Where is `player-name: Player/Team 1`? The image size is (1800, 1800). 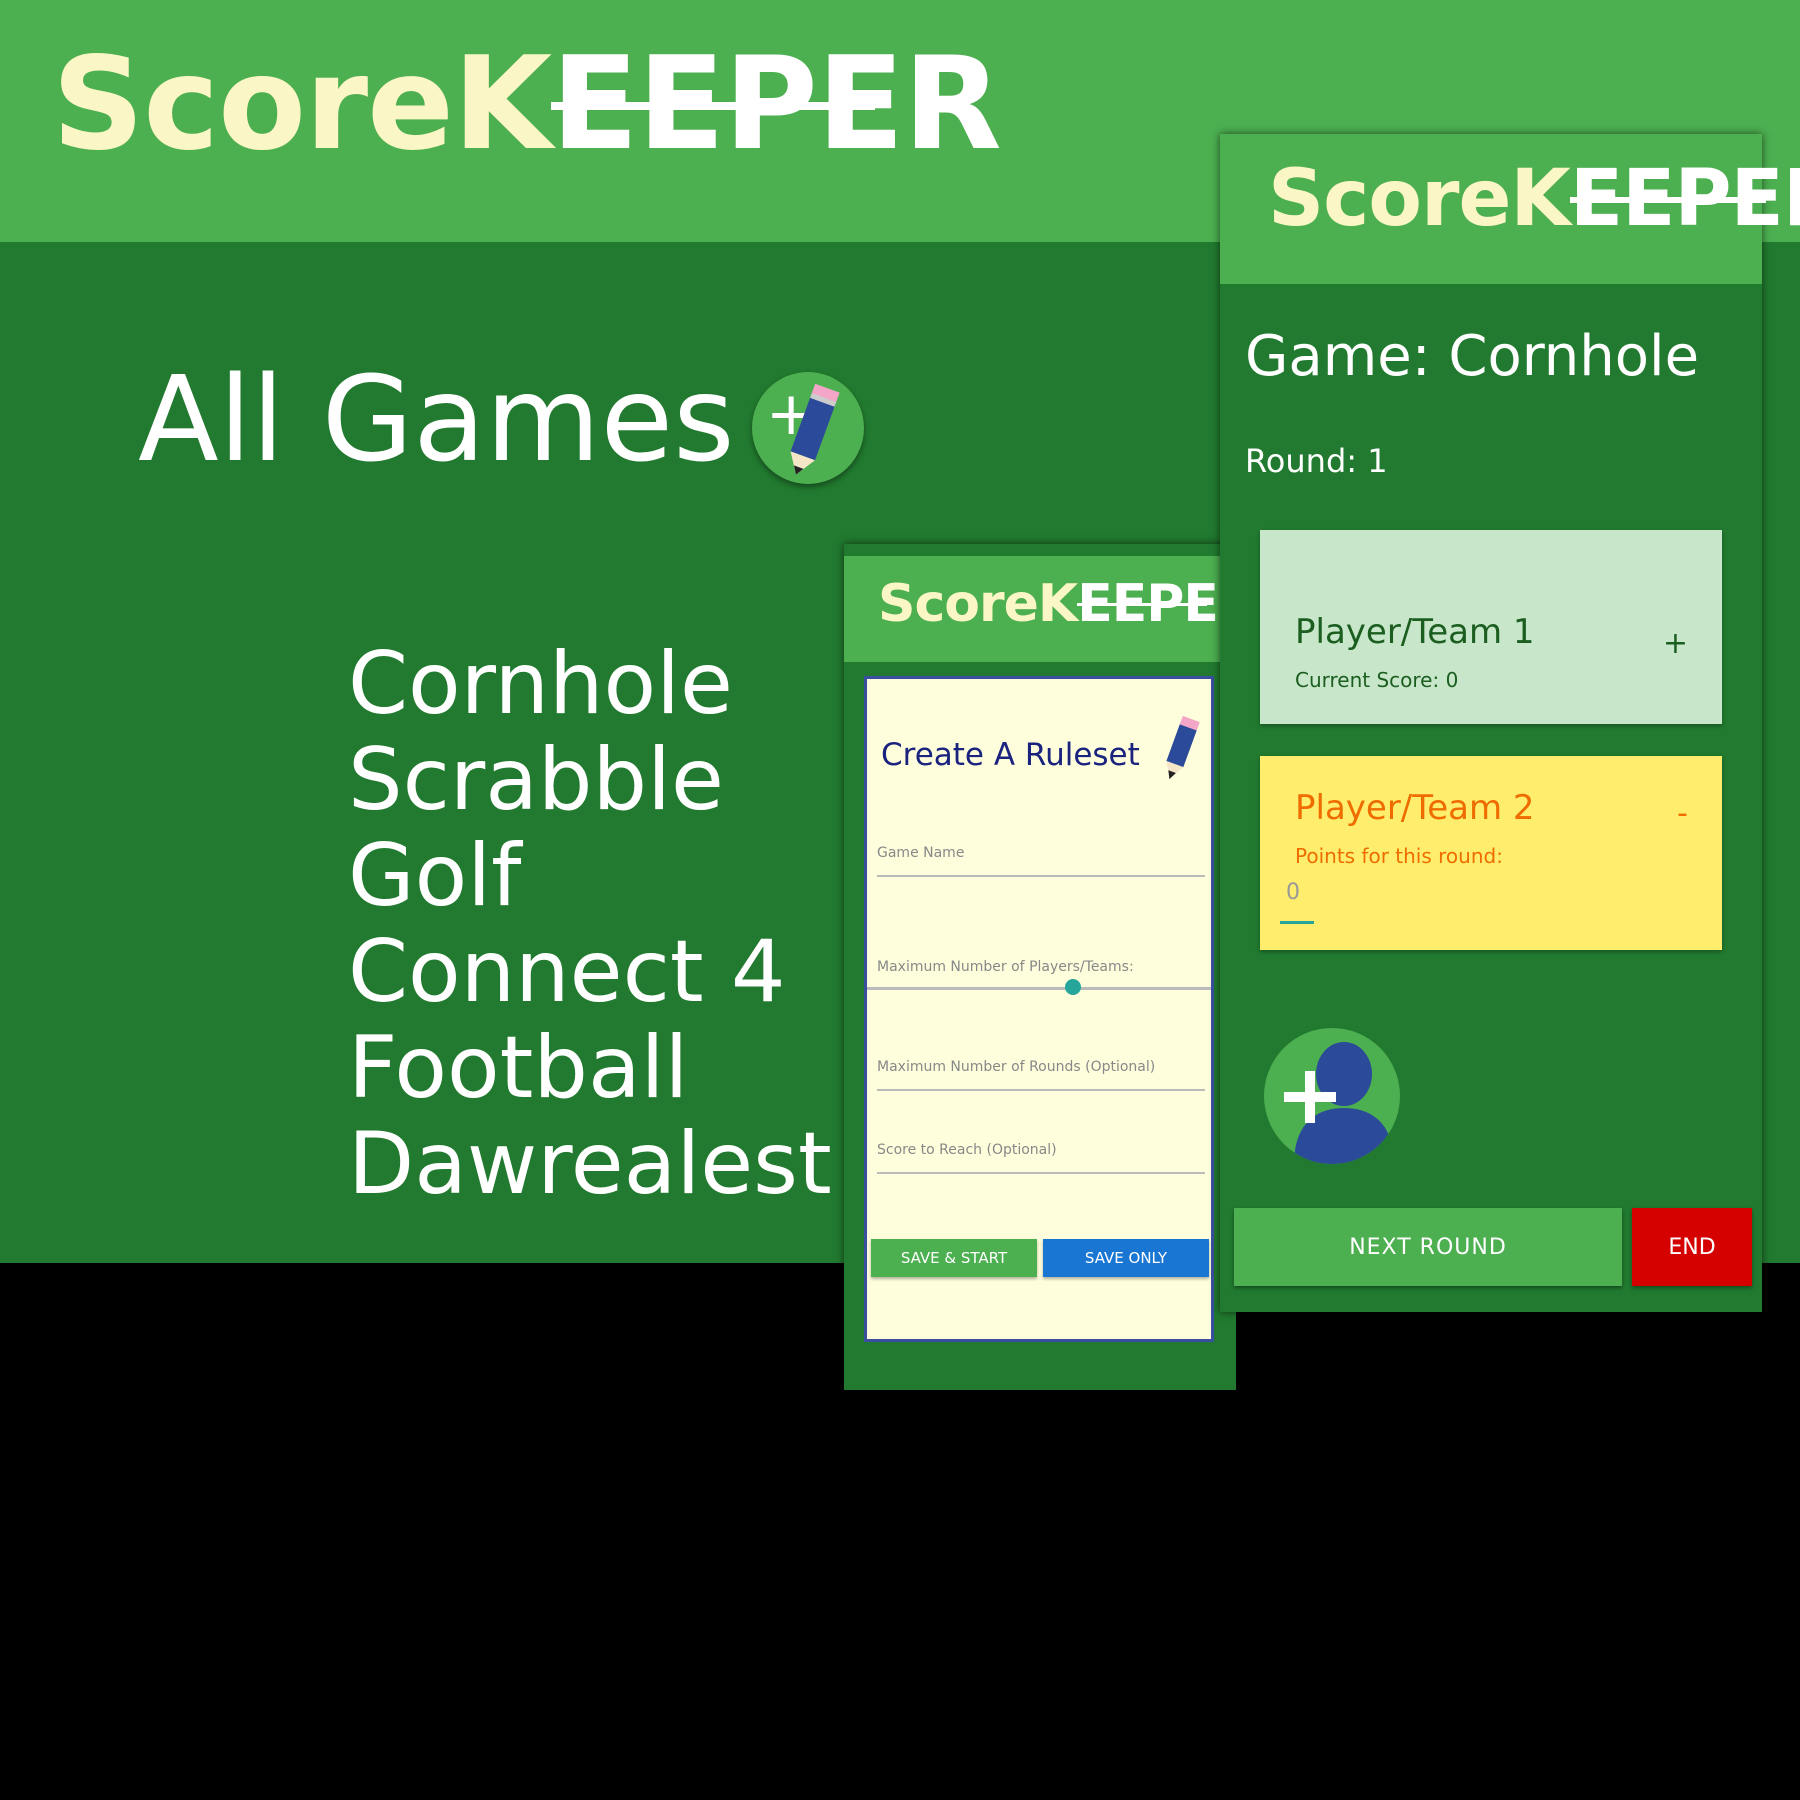
player-name: Player/Team 1 is located at coordinates (1415, 632).